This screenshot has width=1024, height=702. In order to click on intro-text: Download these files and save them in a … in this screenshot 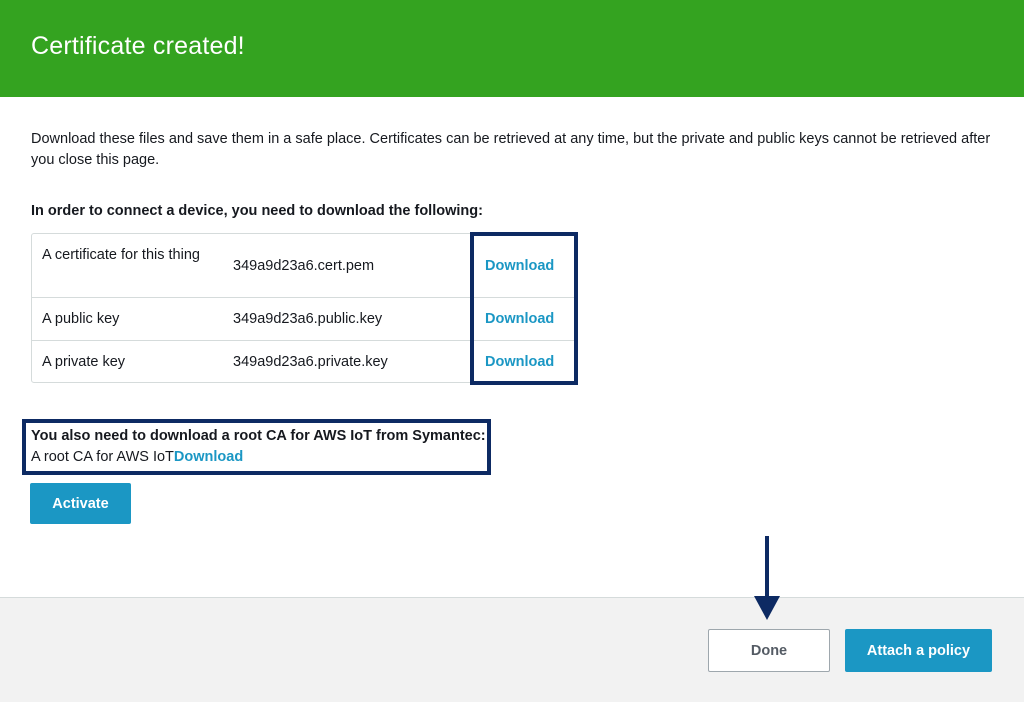, I will do `click(511, 149)`.